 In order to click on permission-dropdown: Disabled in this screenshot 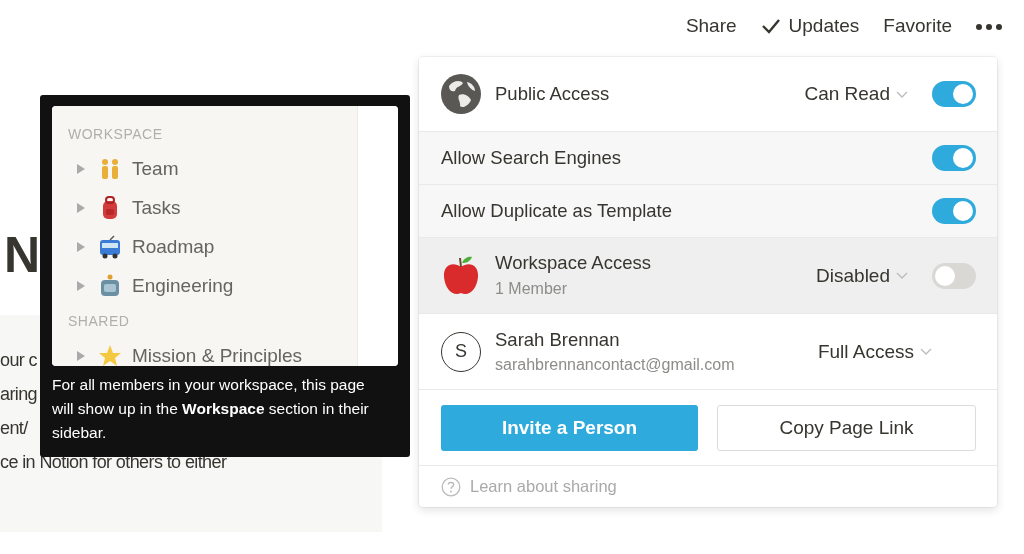, I will do `click(862, 275)`.